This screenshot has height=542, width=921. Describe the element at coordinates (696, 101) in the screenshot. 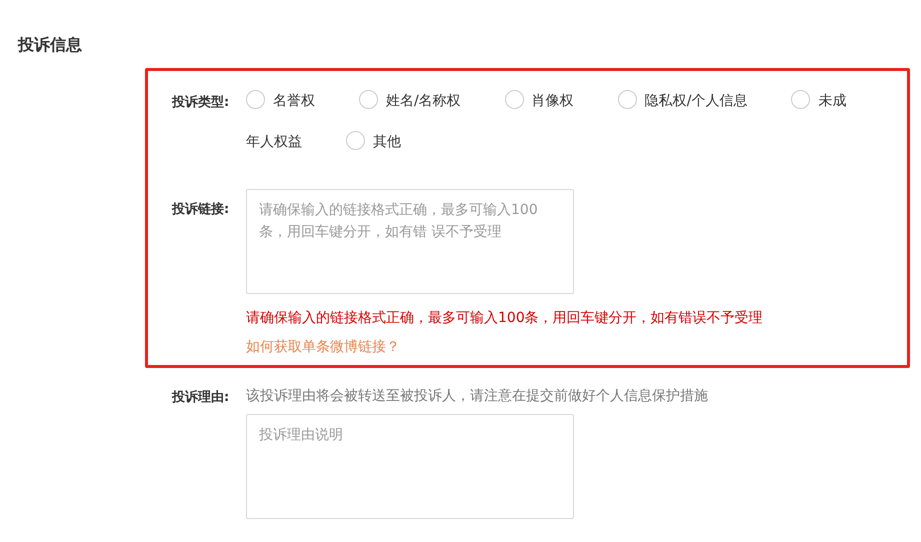

I see `radio-label: 隐私权/个人信息` at that location.